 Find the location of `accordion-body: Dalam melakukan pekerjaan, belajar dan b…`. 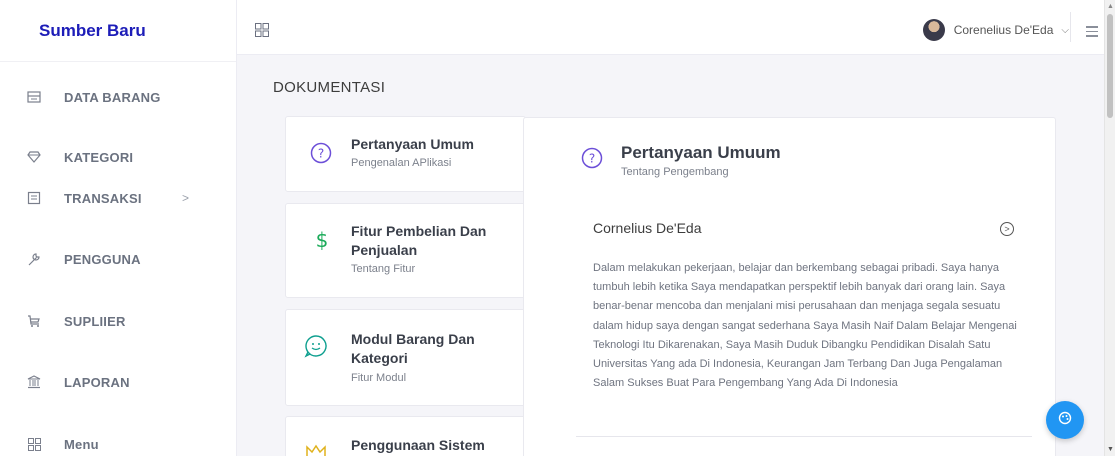

accordion-body: Dalam melakukan pekerjaan, belajar dan b… is located at coordinates (805, 326).